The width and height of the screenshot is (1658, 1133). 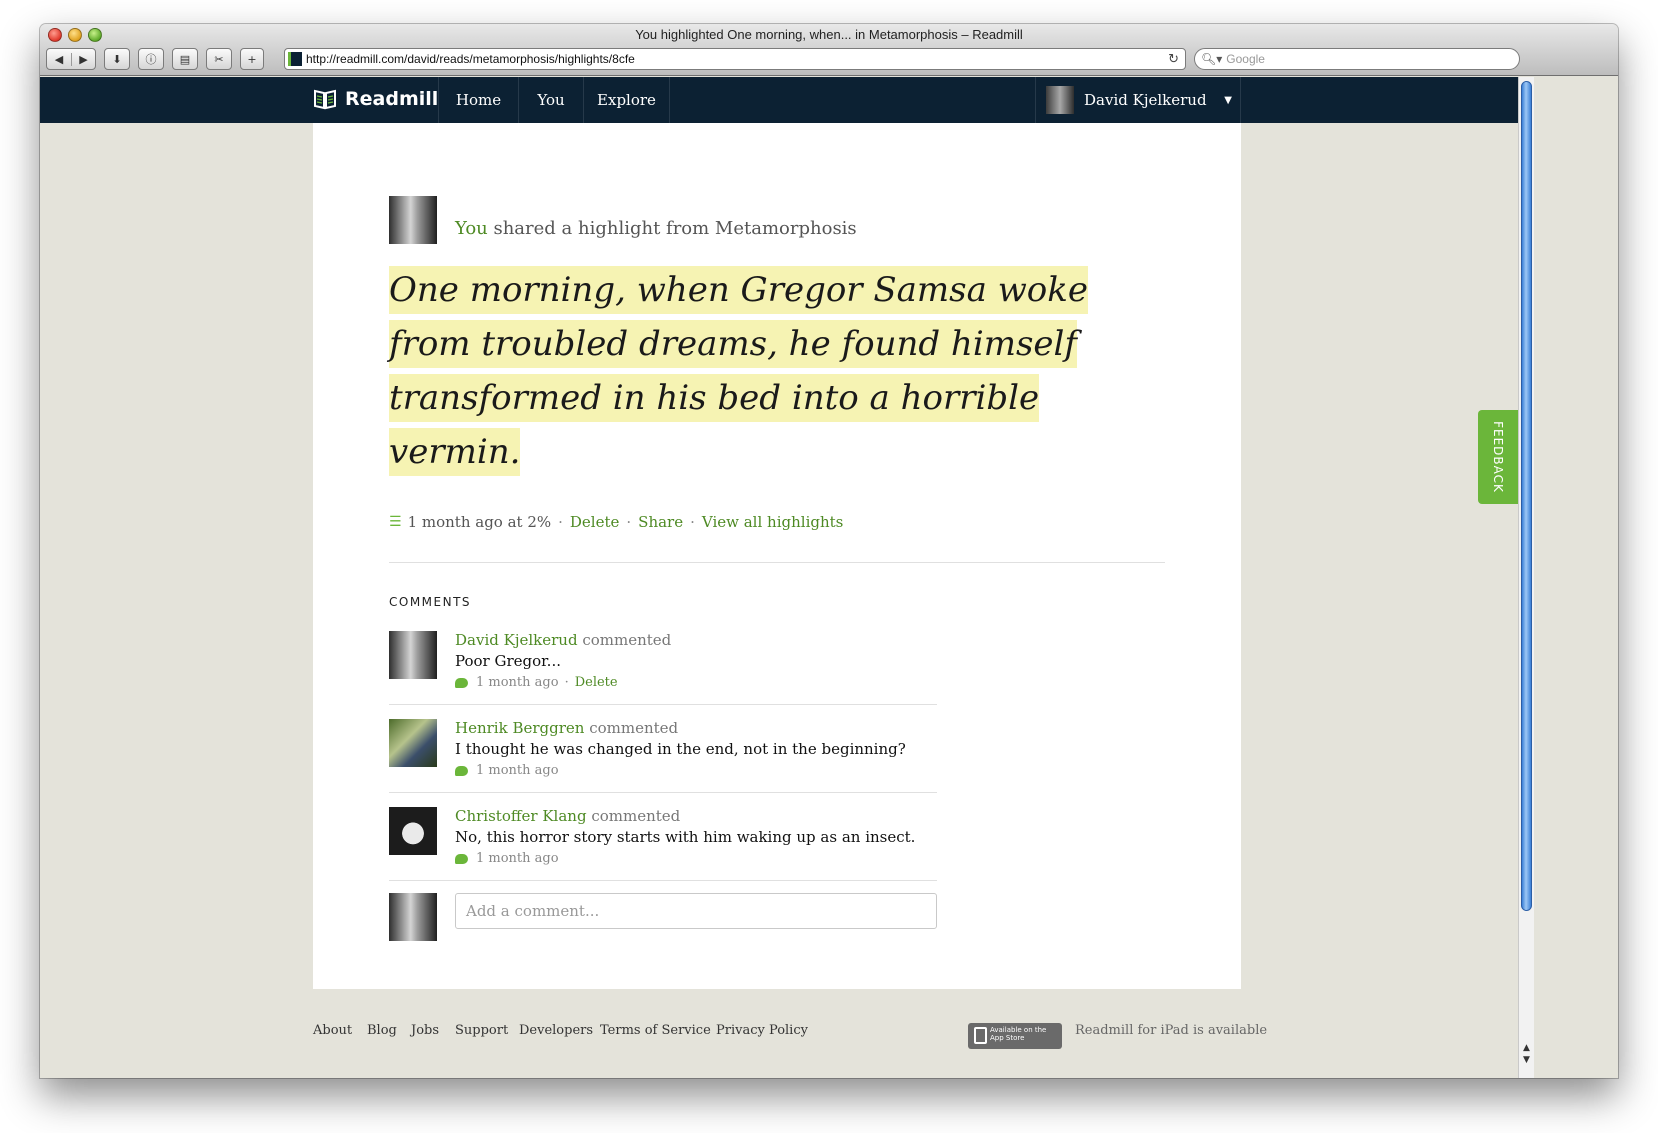 What do you see at coordinates (332, 1030) in the screenshot?
I see `footer-link-about: About` at bounding box center [332, 1030].